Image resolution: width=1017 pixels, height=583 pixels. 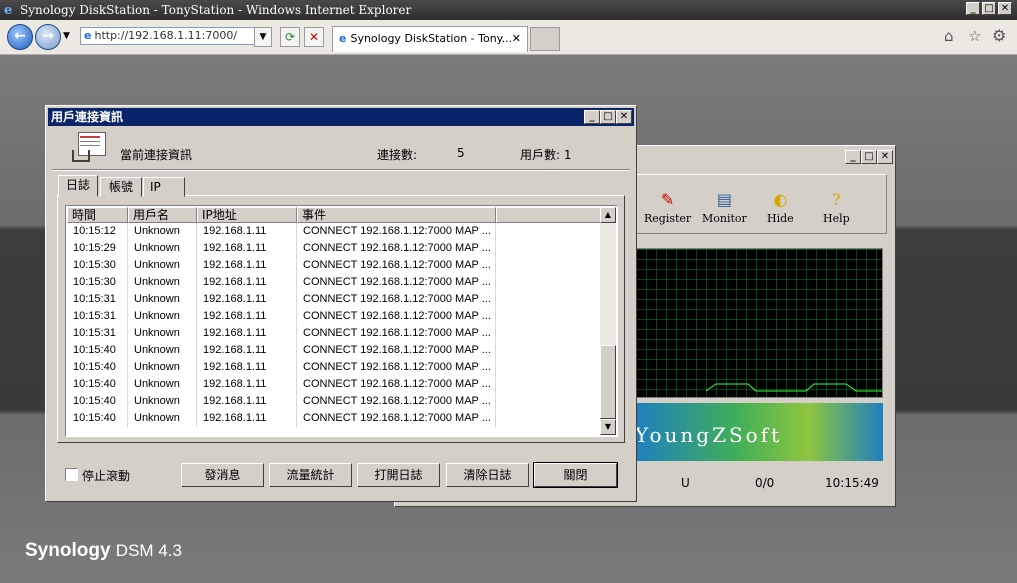 What do you see at coordinates (575, 475) in the screenshot?
I see `close-dialog-button: 關閉` at bounding box center [575, 475].